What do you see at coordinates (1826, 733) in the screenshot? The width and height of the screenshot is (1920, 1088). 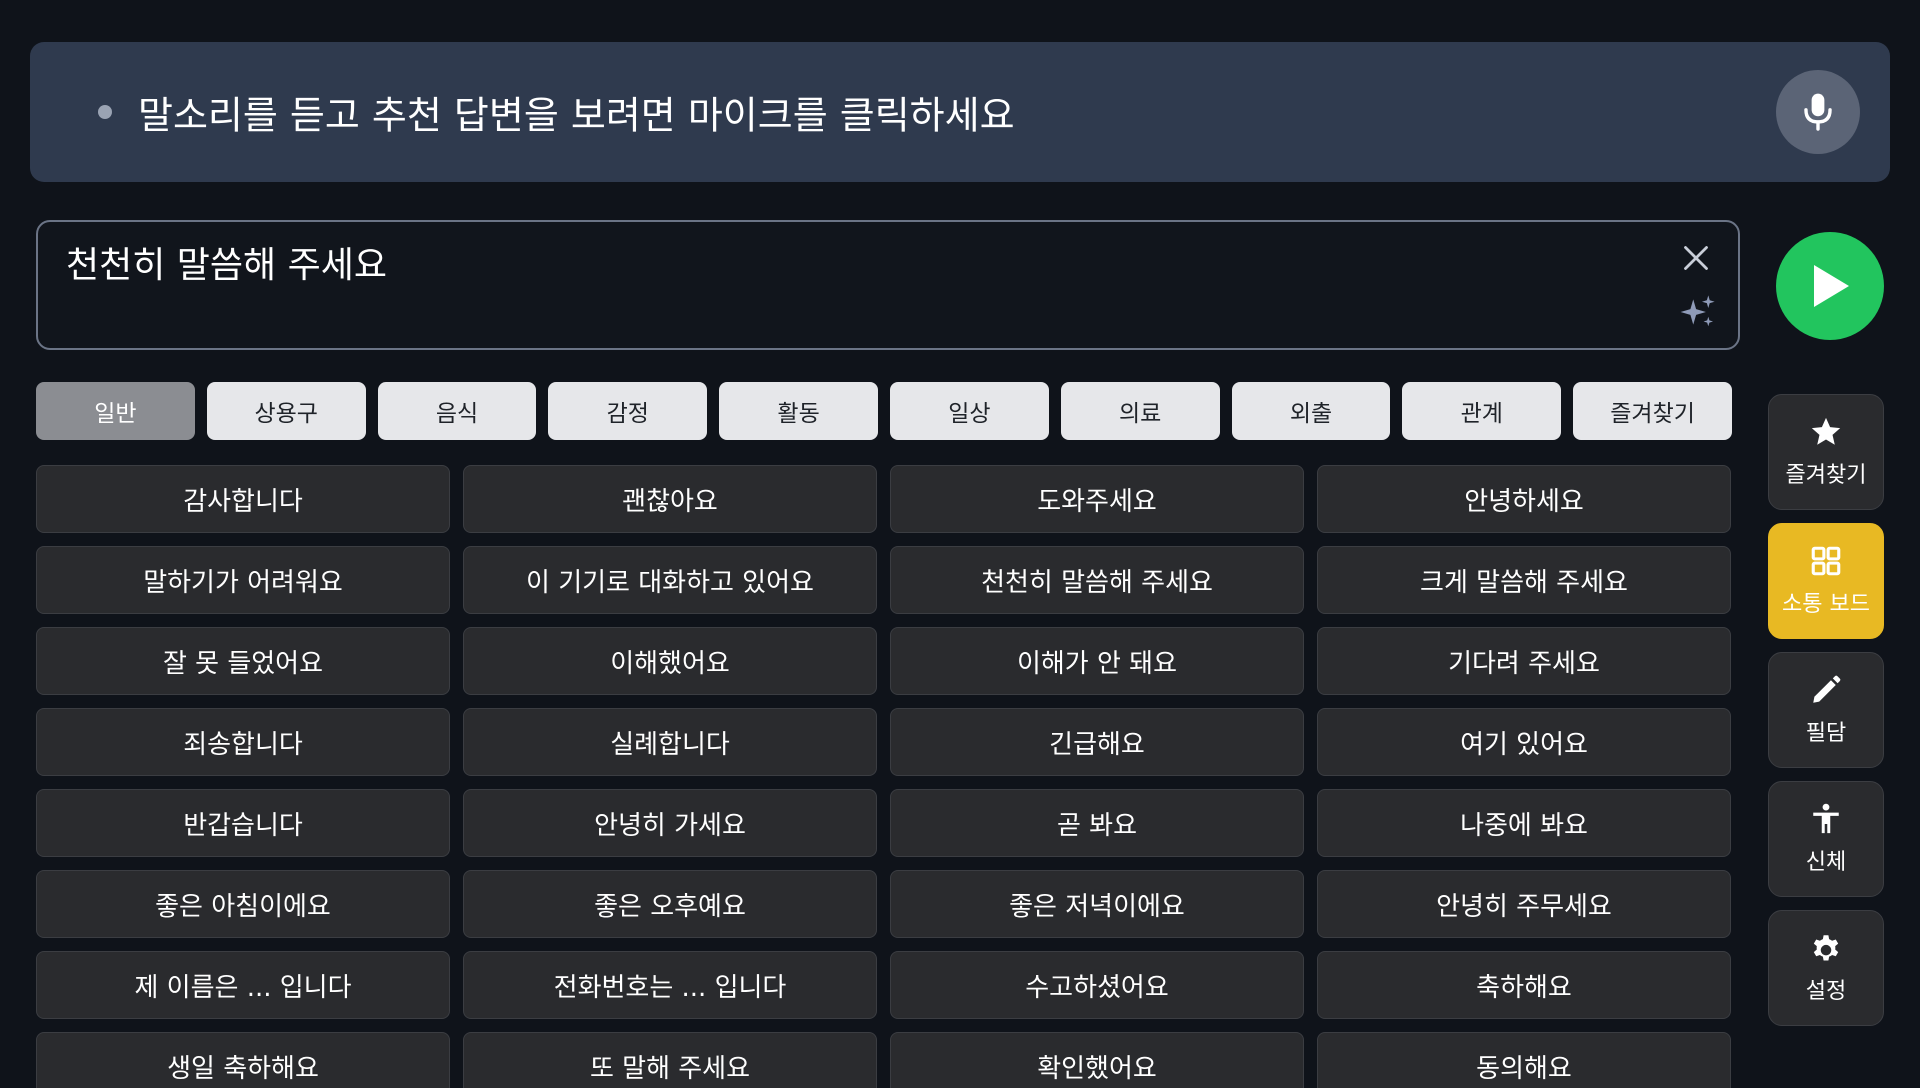 I see `writing-label: 필담` at bounding box center [1826, 733].